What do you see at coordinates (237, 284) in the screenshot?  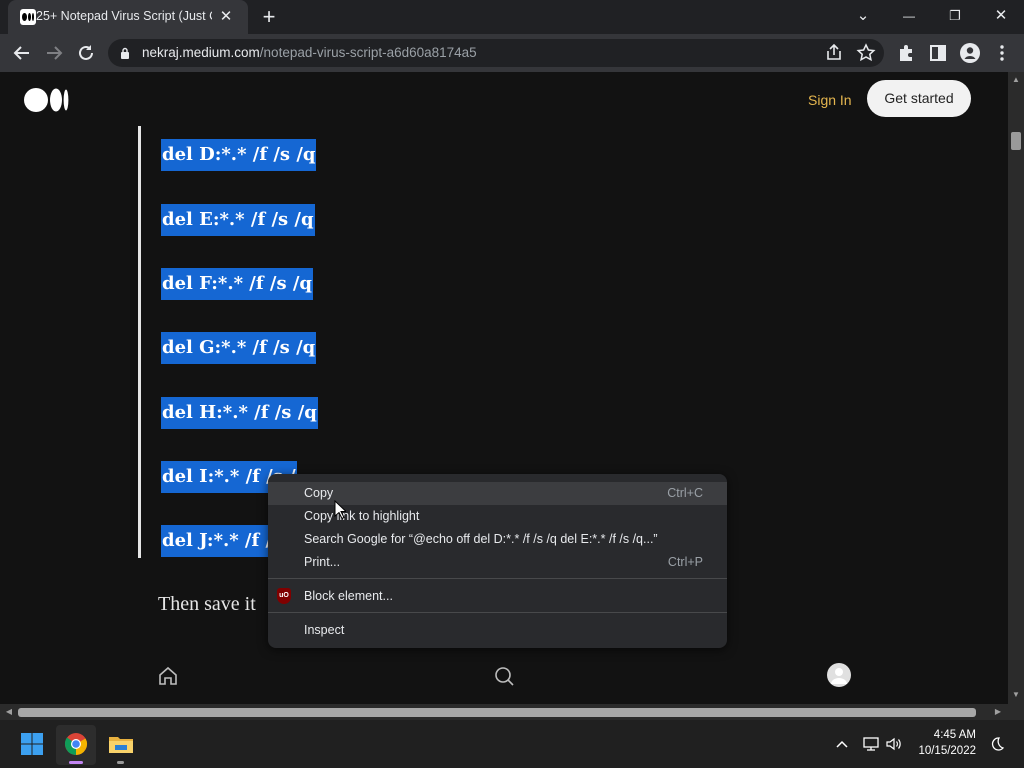 I see `code-line-f: del F:*.* /f /s /q` at bounding box center [237, 284].